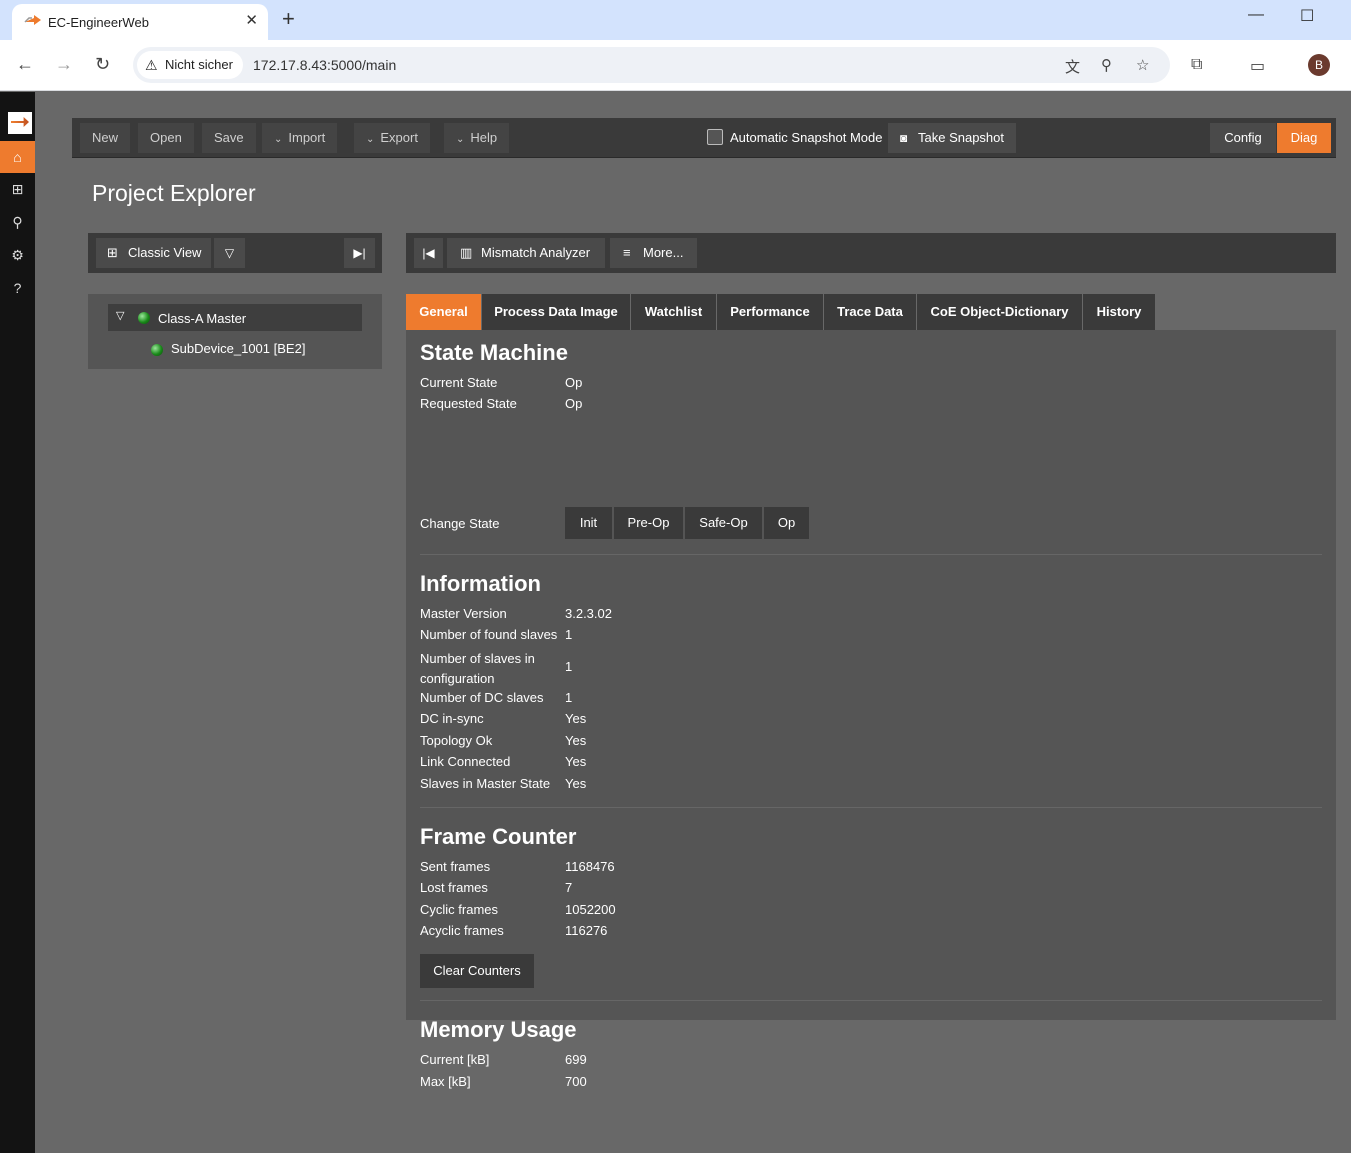  I want to click on security-indicator: ⚠ Nicht sicher, so click(190, 65).